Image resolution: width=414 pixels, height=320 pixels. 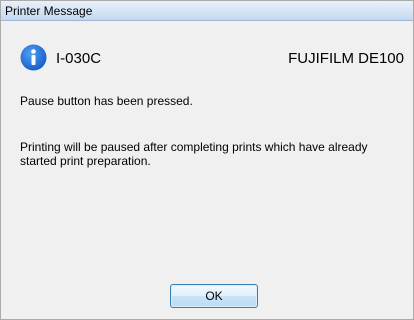 I want to click on ok-button: OK, so click(x=214, y=296).